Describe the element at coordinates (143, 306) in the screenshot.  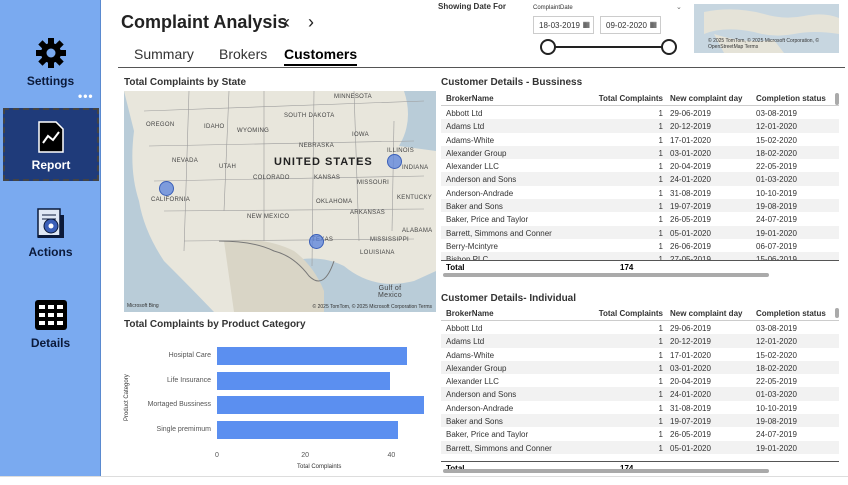
I see `bing-logo: Microsoft Bing` at that location.